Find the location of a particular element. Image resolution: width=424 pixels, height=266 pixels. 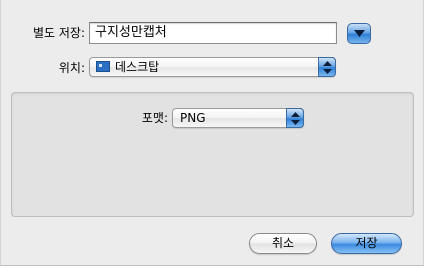

filename-field: 구지성만캡처 is located at coordinates (213, 33).